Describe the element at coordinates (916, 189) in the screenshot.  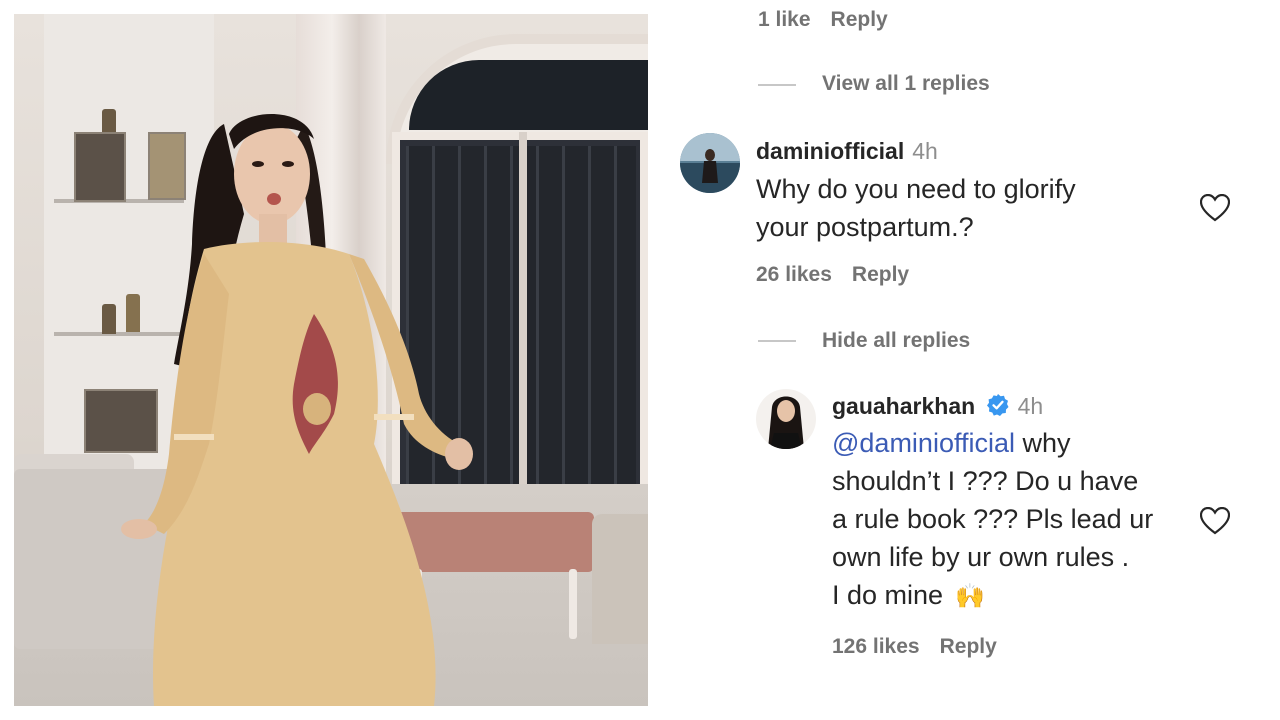
I see `comment-line: Why do you need to glorify` at that location.